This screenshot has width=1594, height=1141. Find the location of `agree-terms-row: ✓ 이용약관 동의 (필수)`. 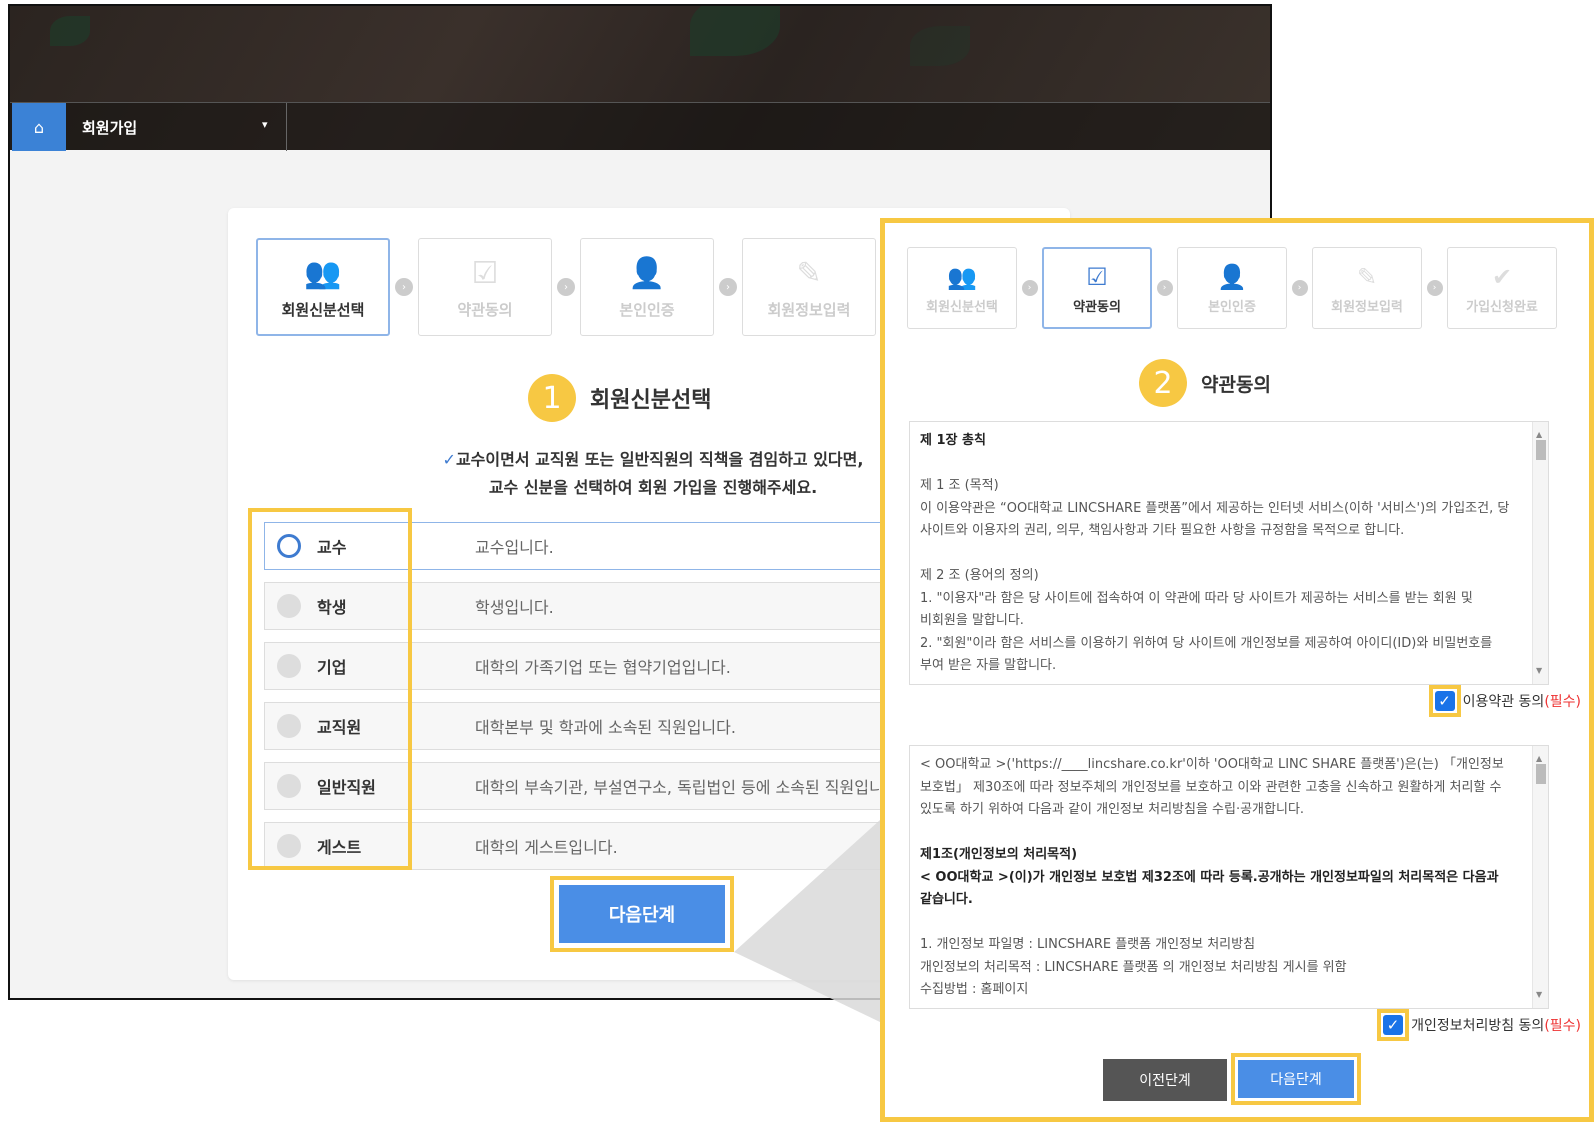

agree-terms-row: ✓ 이용약관 동의 (필수) is located at coordinates (1504, 701).